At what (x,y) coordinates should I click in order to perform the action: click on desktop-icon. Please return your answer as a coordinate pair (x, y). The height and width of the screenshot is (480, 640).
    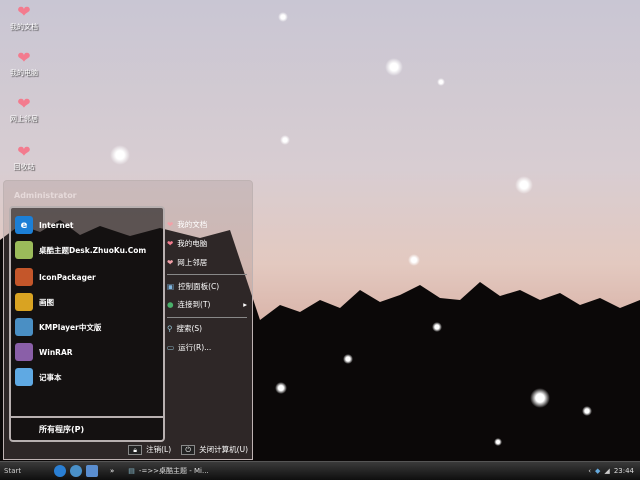
    Looking at the image, I should click on (92, 471).